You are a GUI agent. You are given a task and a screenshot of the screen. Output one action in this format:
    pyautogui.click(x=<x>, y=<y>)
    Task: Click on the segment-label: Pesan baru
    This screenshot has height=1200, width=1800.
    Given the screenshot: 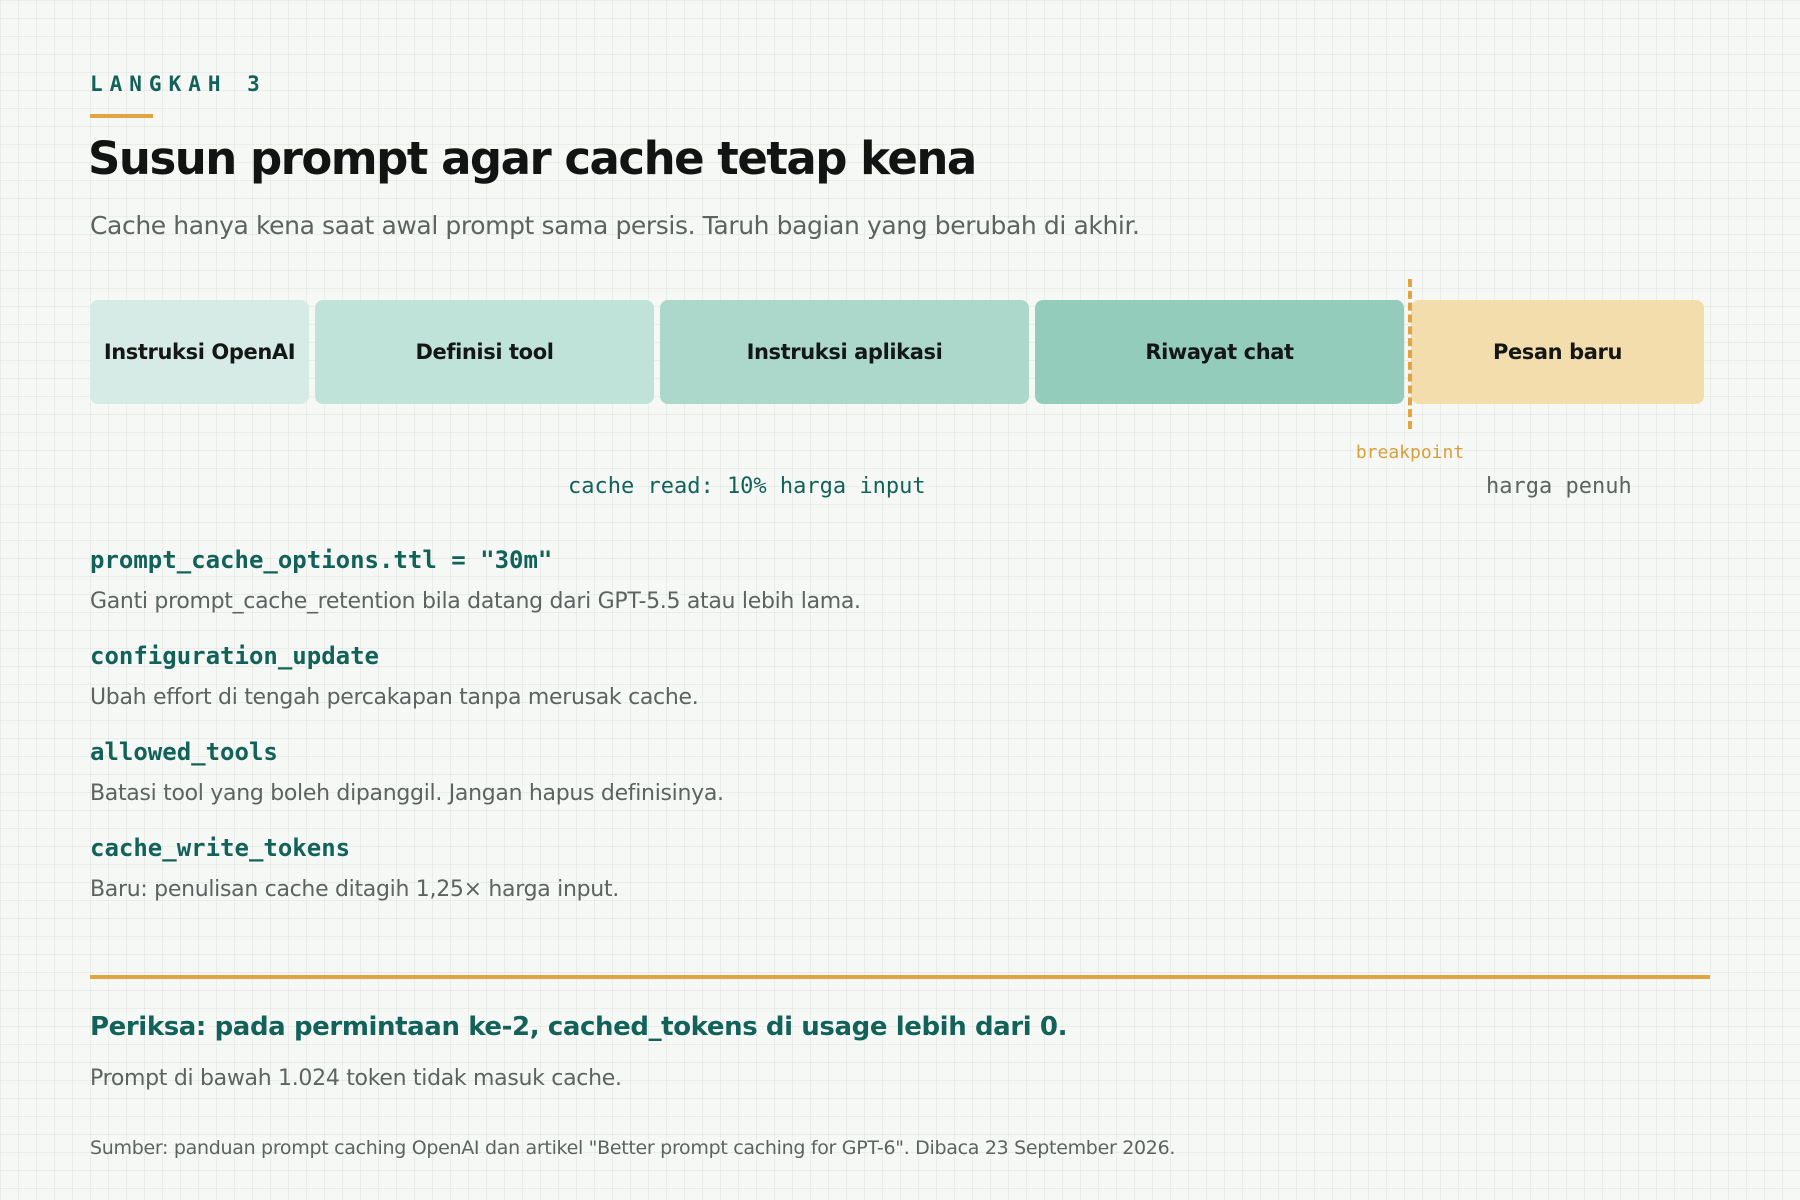 What is the action you would take?
    pyautogui.click(x=1557, y=352)
    